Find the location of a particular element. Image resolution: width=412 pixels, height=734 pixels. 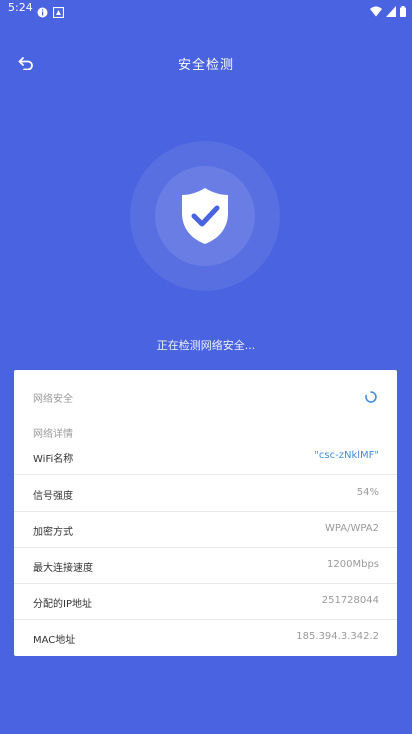

detail-value: 1200Mbps is located at coordinates (353, 564).